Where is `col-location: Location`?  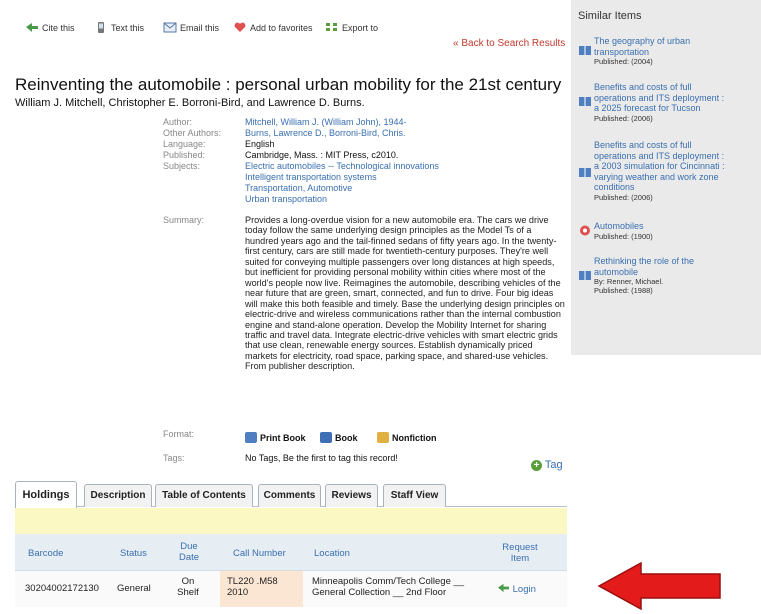 col-location: Location is located at coordinates (332, 553).